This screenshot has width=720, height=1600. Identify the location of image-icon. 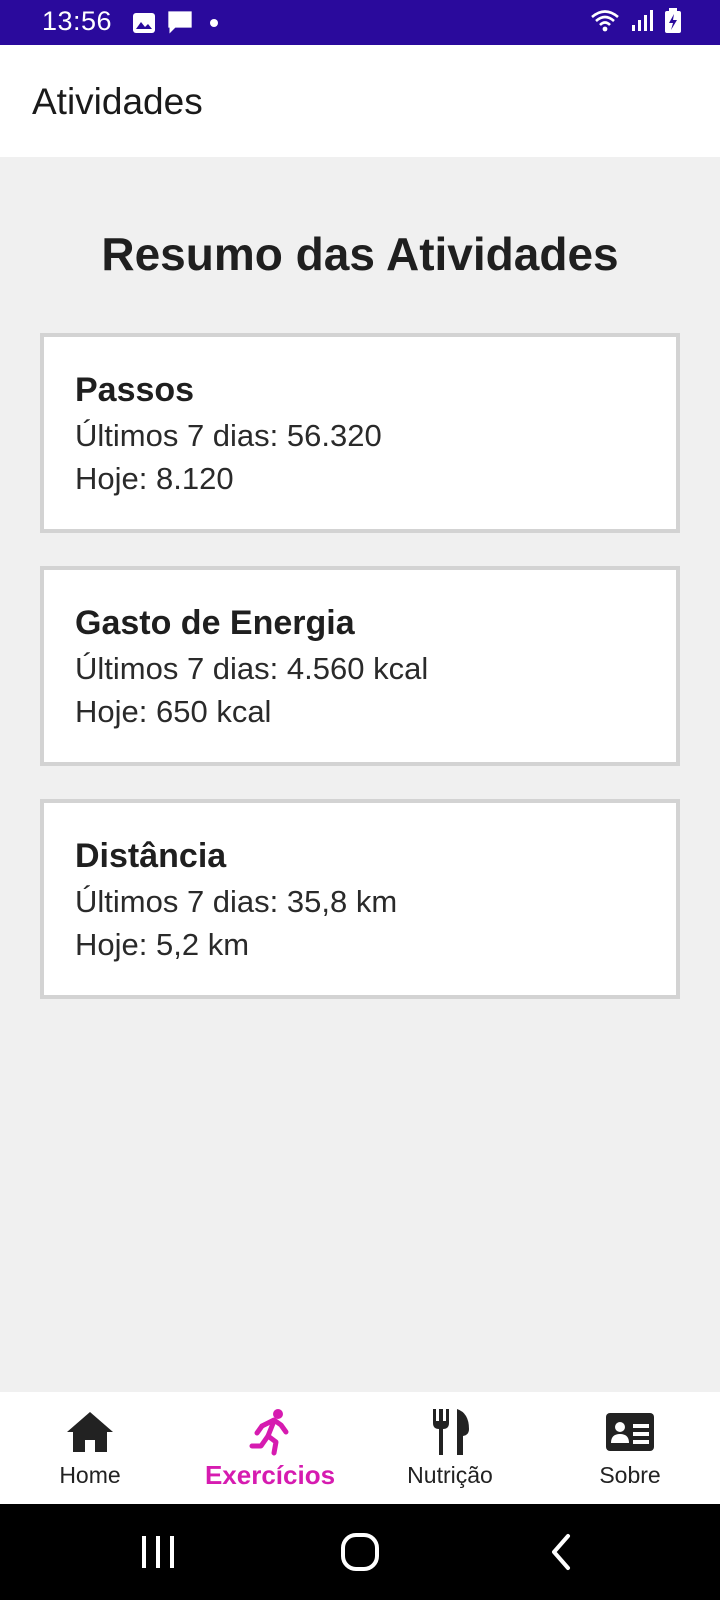
(144, 23).